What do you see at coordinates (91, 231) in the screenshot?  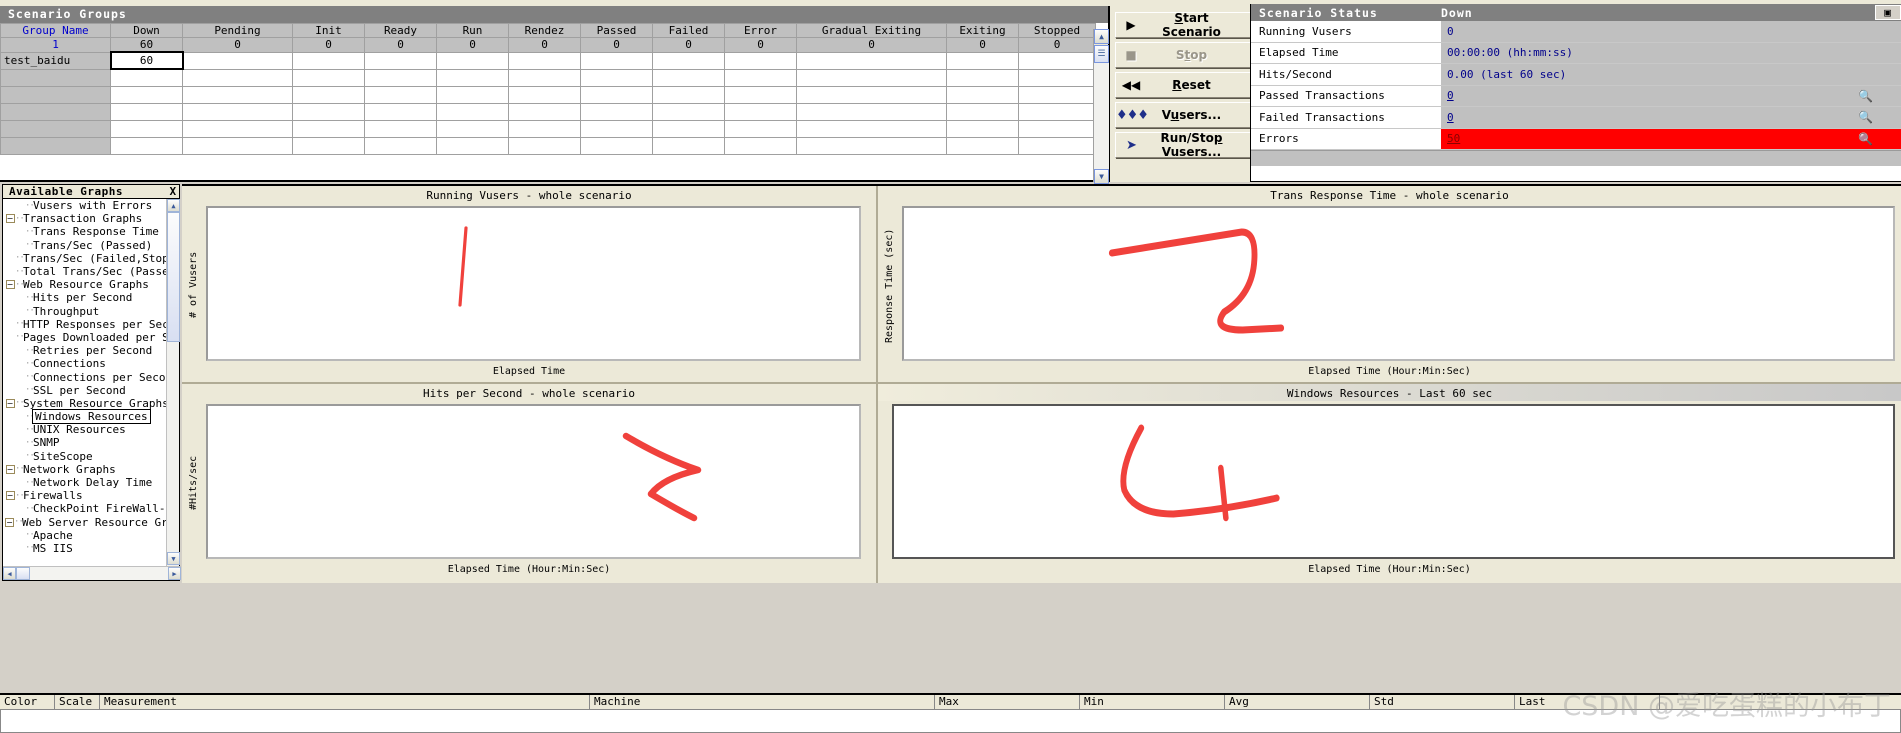 I see `tree-item-trans-response-time: ·· Trans Response Time` at bounding box center [91, 231].